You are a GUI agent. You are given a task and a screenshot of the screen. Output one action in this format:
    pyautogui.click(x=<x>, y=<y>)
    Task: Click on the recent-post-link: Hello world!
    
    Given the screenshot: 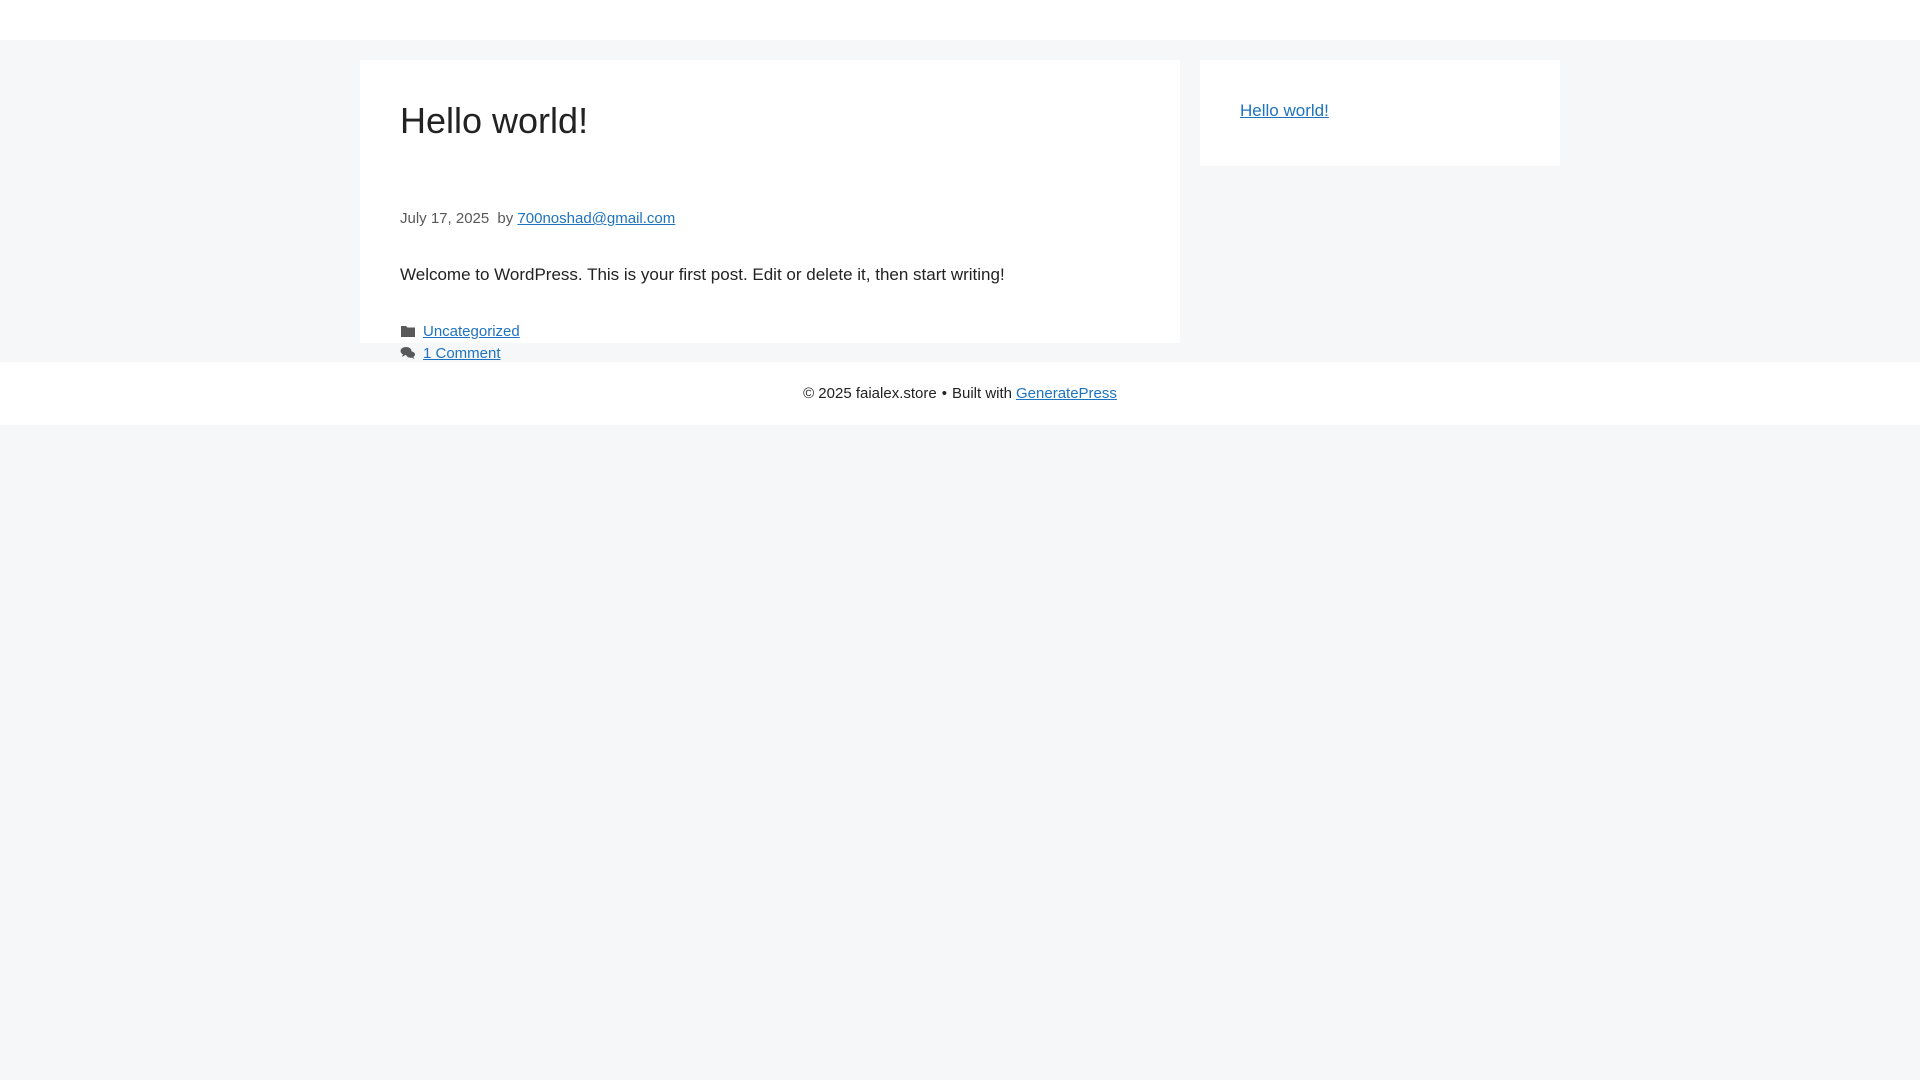 What is the action you would take?
    pyautogui.click(x=1284, y=111)
    